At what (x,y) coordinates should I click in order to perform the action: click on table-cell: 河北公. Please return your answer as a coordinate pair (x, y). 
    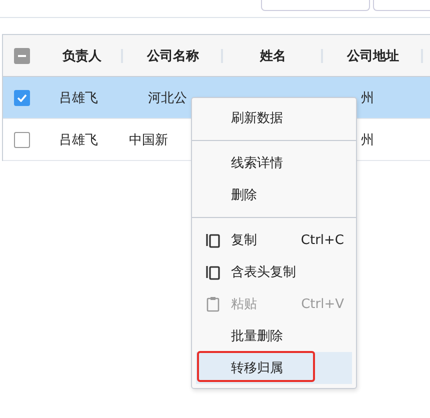
    Looking at the image, I should click on (167, 98).